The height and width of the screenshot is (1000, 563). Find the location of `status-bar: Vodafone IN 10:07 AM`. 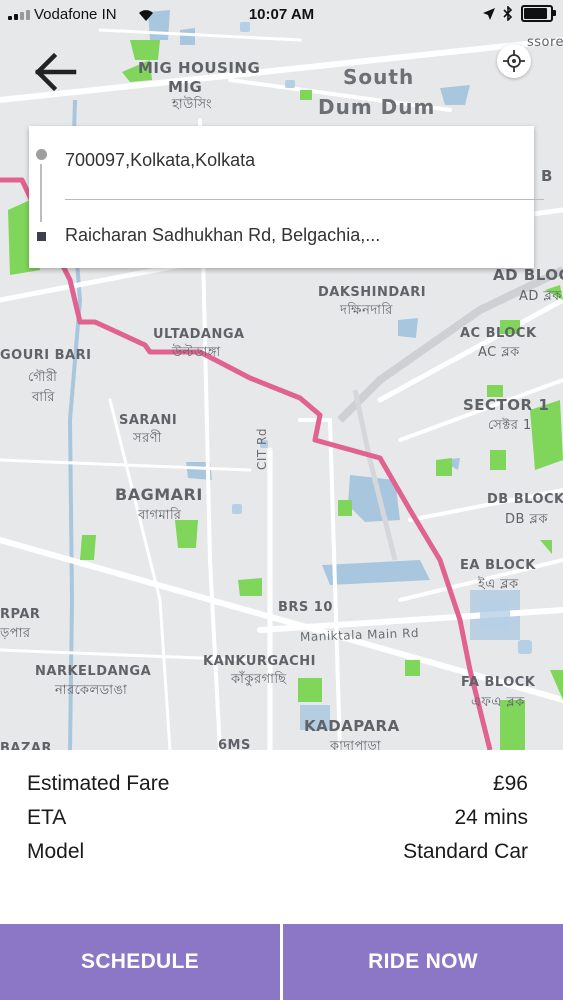

status-bar: Vodafone IN 10:07 AM is located at coordinates (281, 15).